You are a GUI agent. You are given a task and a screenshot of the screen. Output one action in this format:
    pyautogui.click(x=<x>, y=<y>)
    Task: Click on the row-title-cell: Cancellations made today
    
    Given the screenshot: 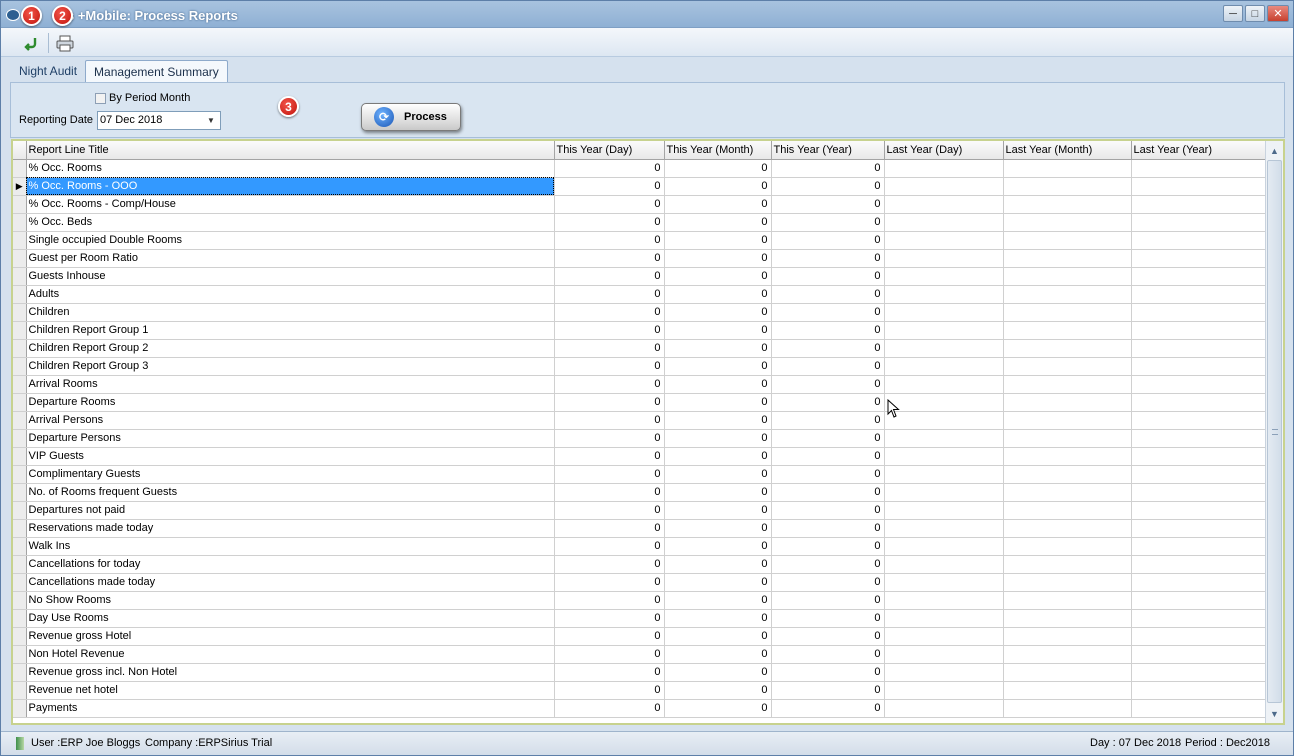 What is the action you would take?
    pyautogui.click(x=290, y=582)
    